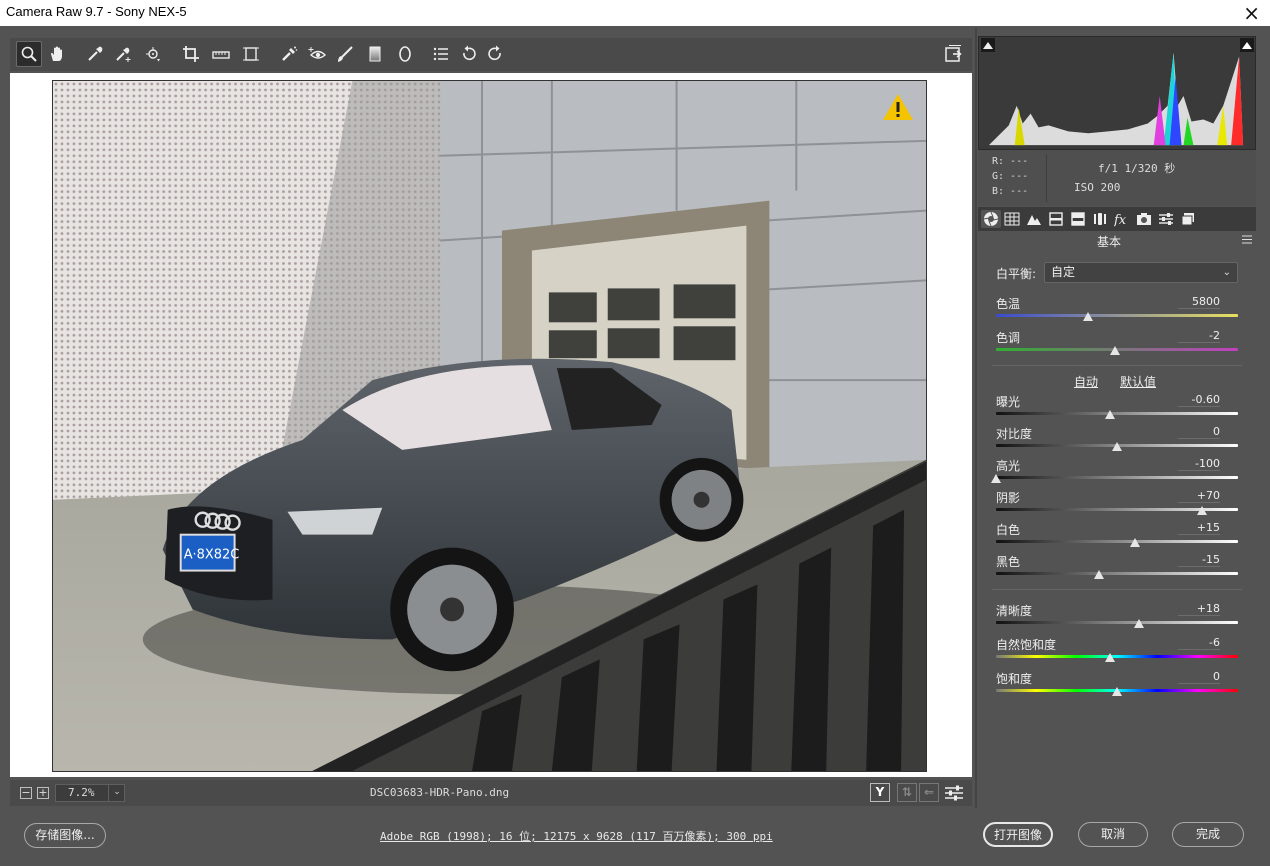  I want to click on tab-hsl, so click(1056, 219).